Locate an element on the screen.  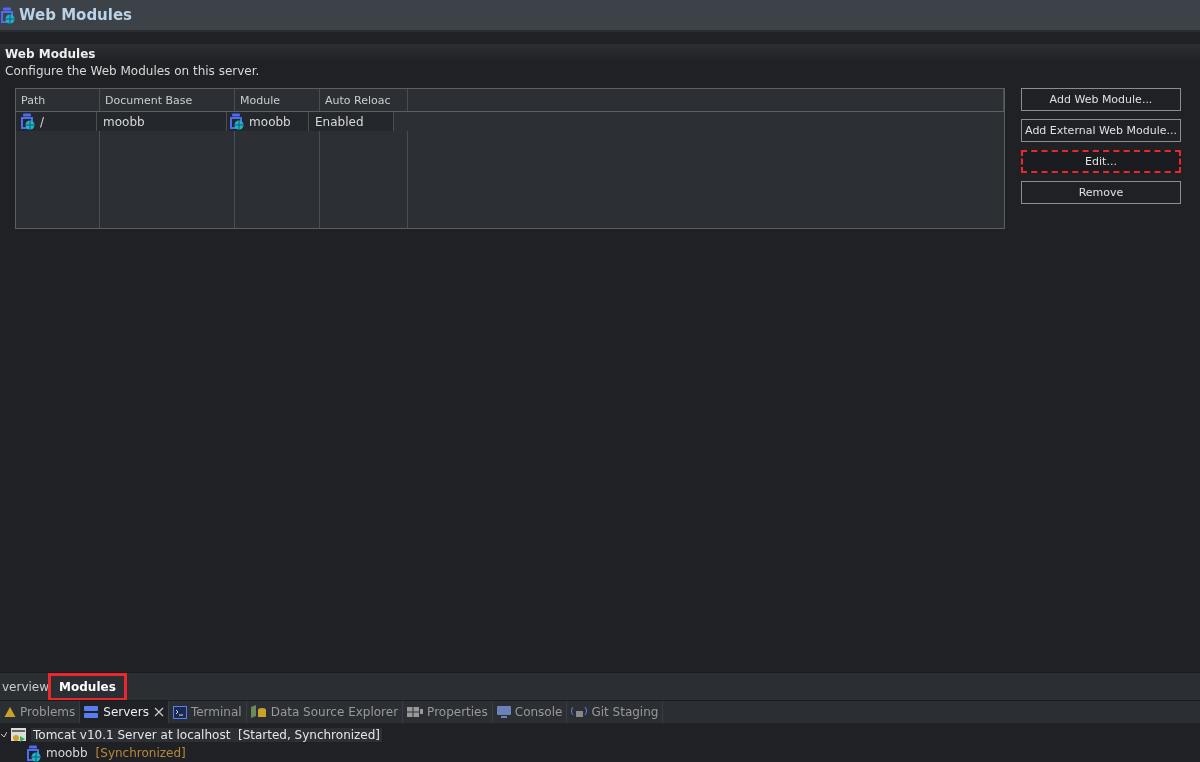
column-header: Module is located at coordinates (277, 100).